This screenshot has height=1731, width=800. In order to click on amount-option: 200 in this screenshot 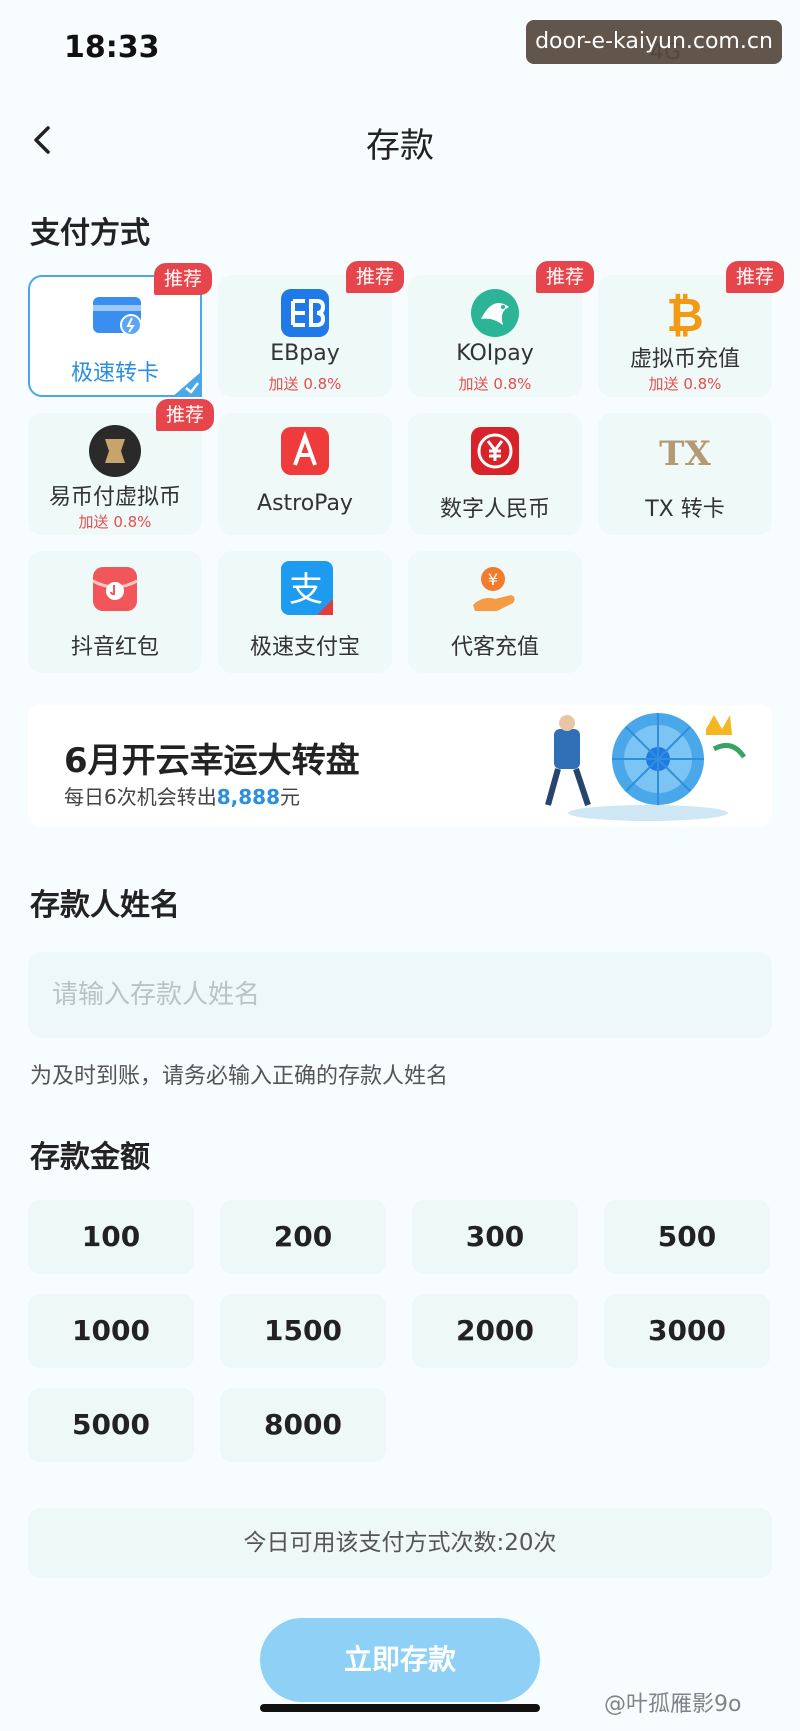, I will do `click(303, 1237)`.